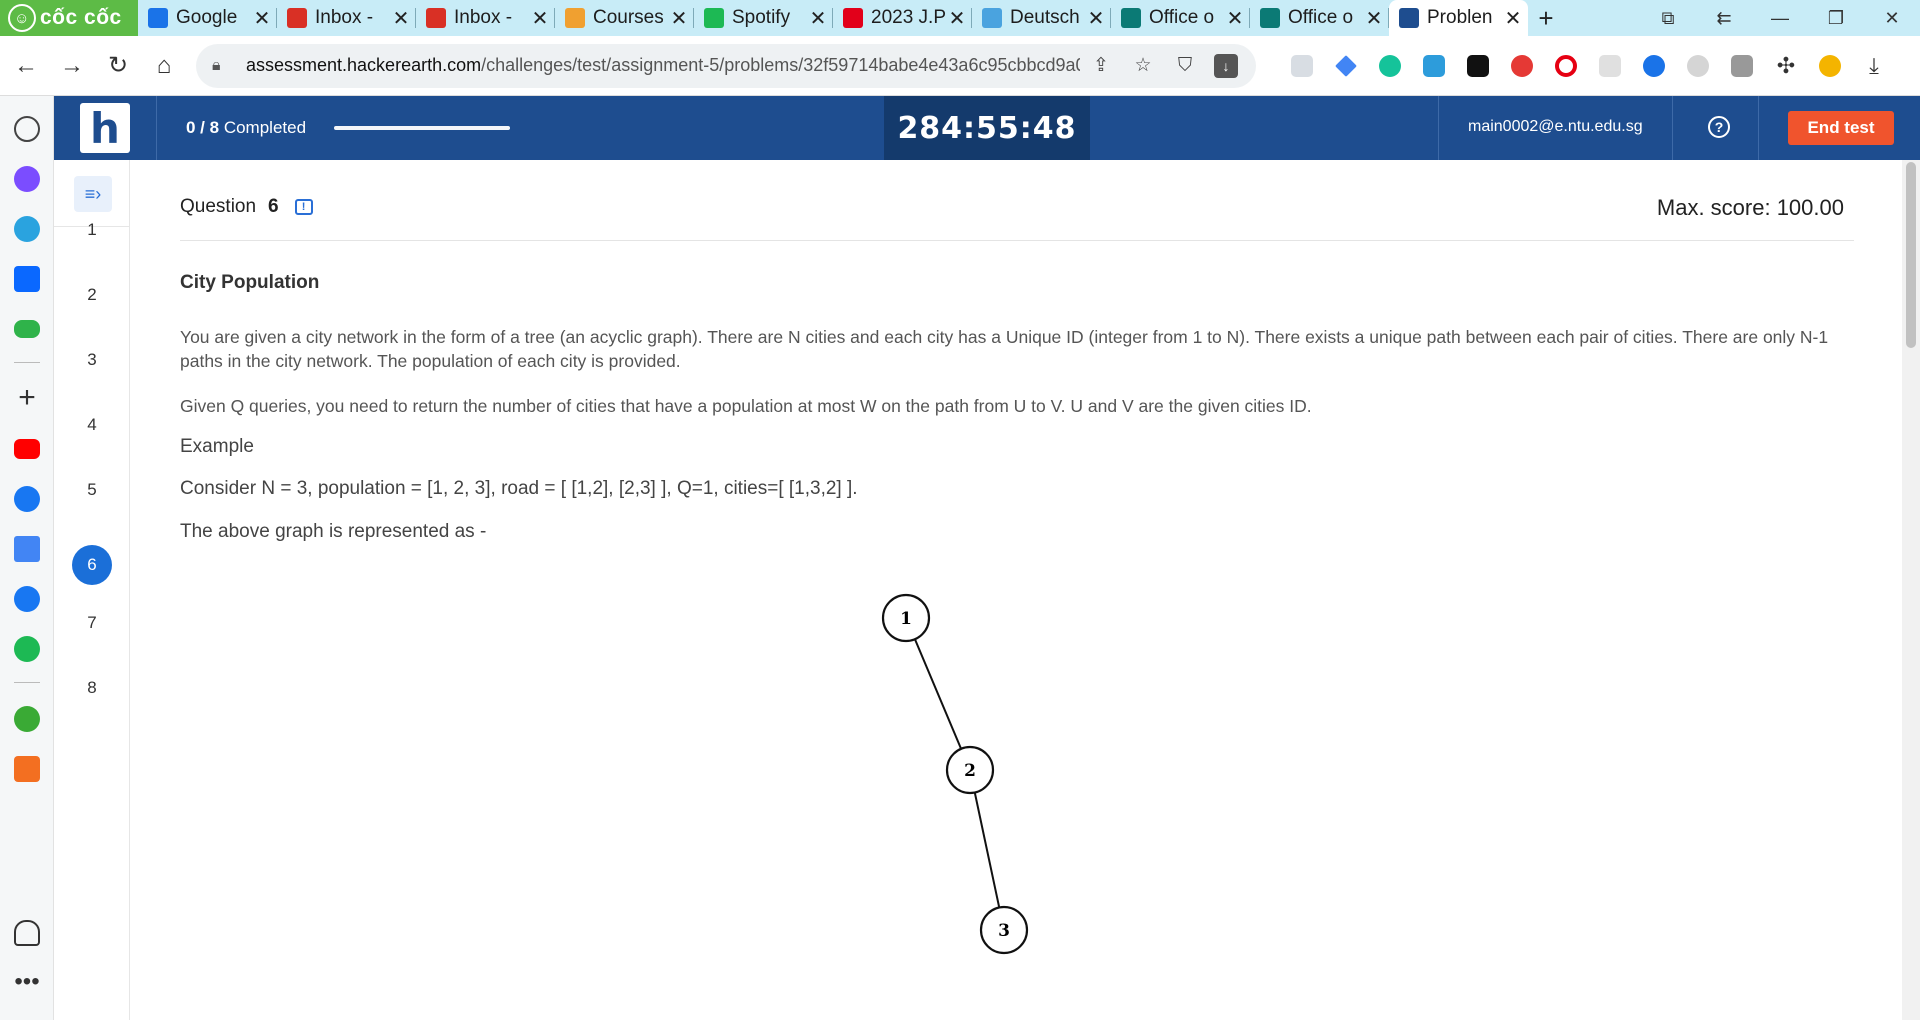 The width and height of the screenshot is (1920, 1020). Describe the element at coordinates (1911, 590) in the screenshot. I see `page-scrollbar` at that location.